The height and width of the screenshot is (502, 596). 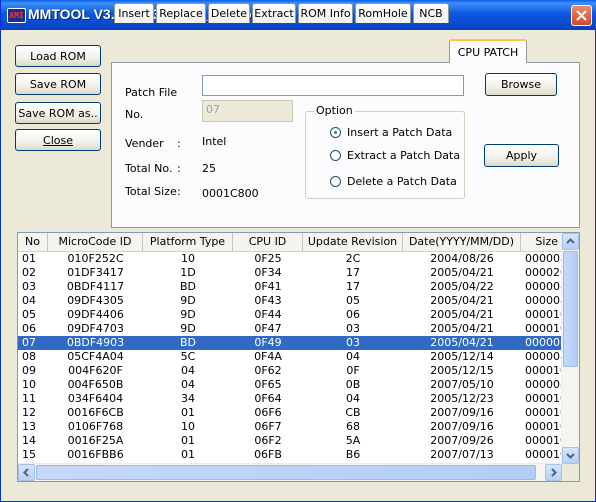 What do you see at coordinates (290, 371) in the screenshot?
I see `table-row: 09 004F620F 04 0F62 0F 2005/12/15 0000100` at bounding box center [290, 371].